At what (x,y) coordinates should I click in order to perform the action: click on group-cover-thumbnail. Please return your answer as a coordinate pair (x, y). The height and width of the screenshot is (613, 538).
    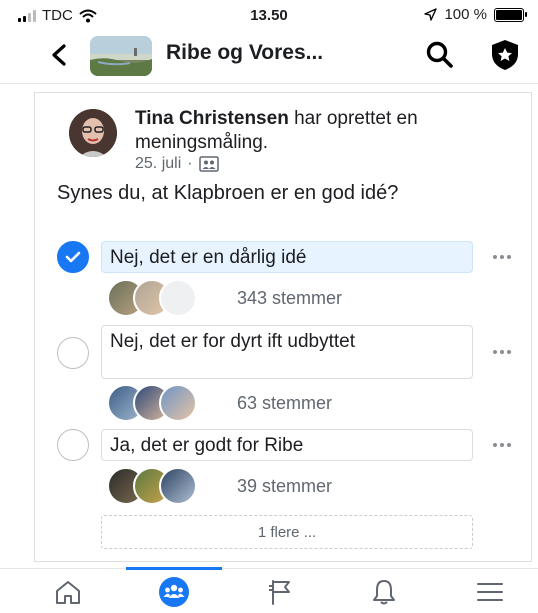
    Looking at the image, I should click on (121, 56).